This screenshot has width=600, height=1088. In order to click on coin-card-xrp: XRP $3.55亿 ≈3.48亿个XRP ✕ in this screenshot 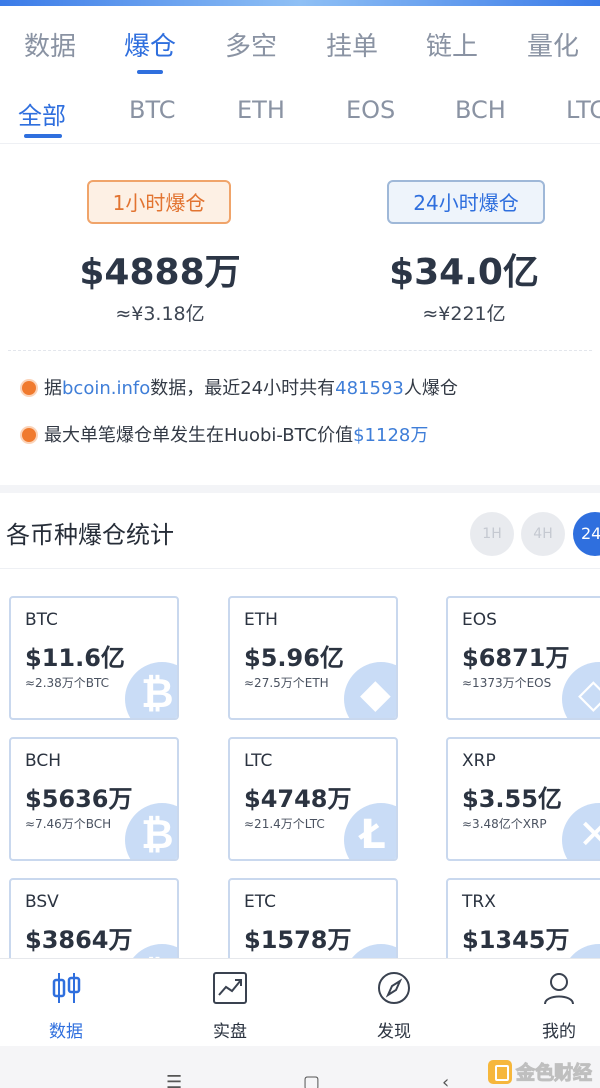, I will do `click(523, 799)`.